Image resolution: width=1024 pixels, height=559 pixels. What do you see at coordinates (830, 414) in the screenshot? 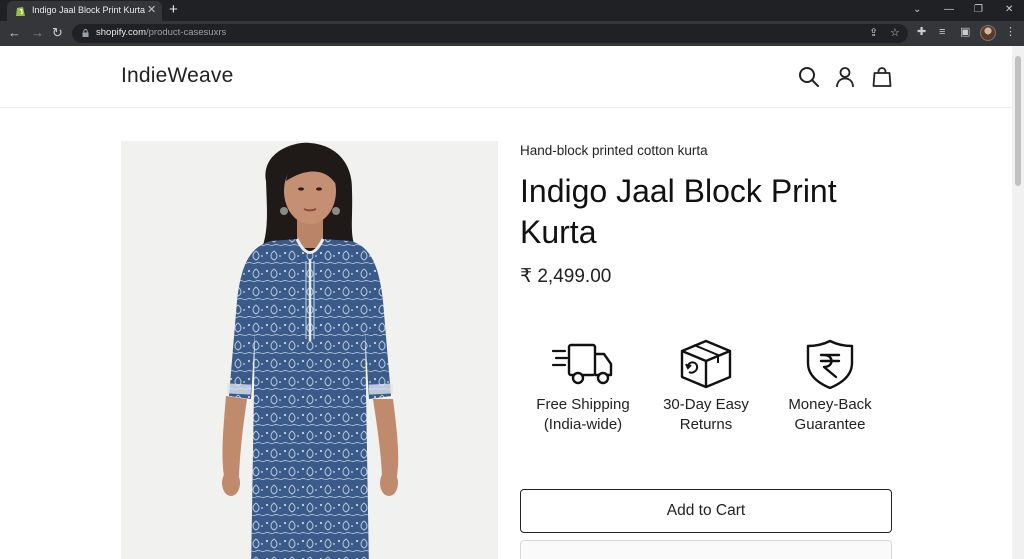
I see `feature-label: Money-Back Guarantee` at bounding box center [830, 414].